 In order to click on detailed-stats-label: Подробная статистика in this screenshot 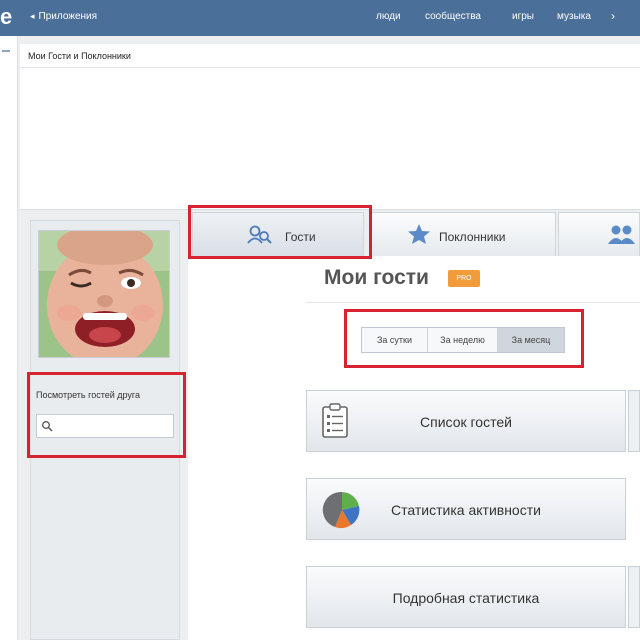, I will do `click(466, 598)`.